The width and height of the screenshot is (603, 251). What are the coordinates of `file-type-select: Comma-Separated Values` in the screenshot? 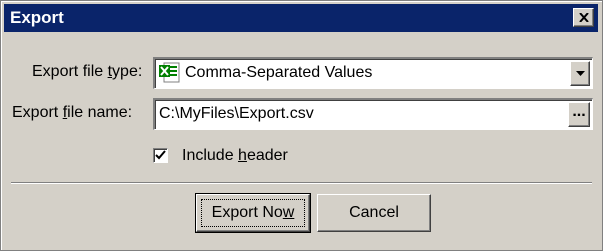 It's located at (373, 73).